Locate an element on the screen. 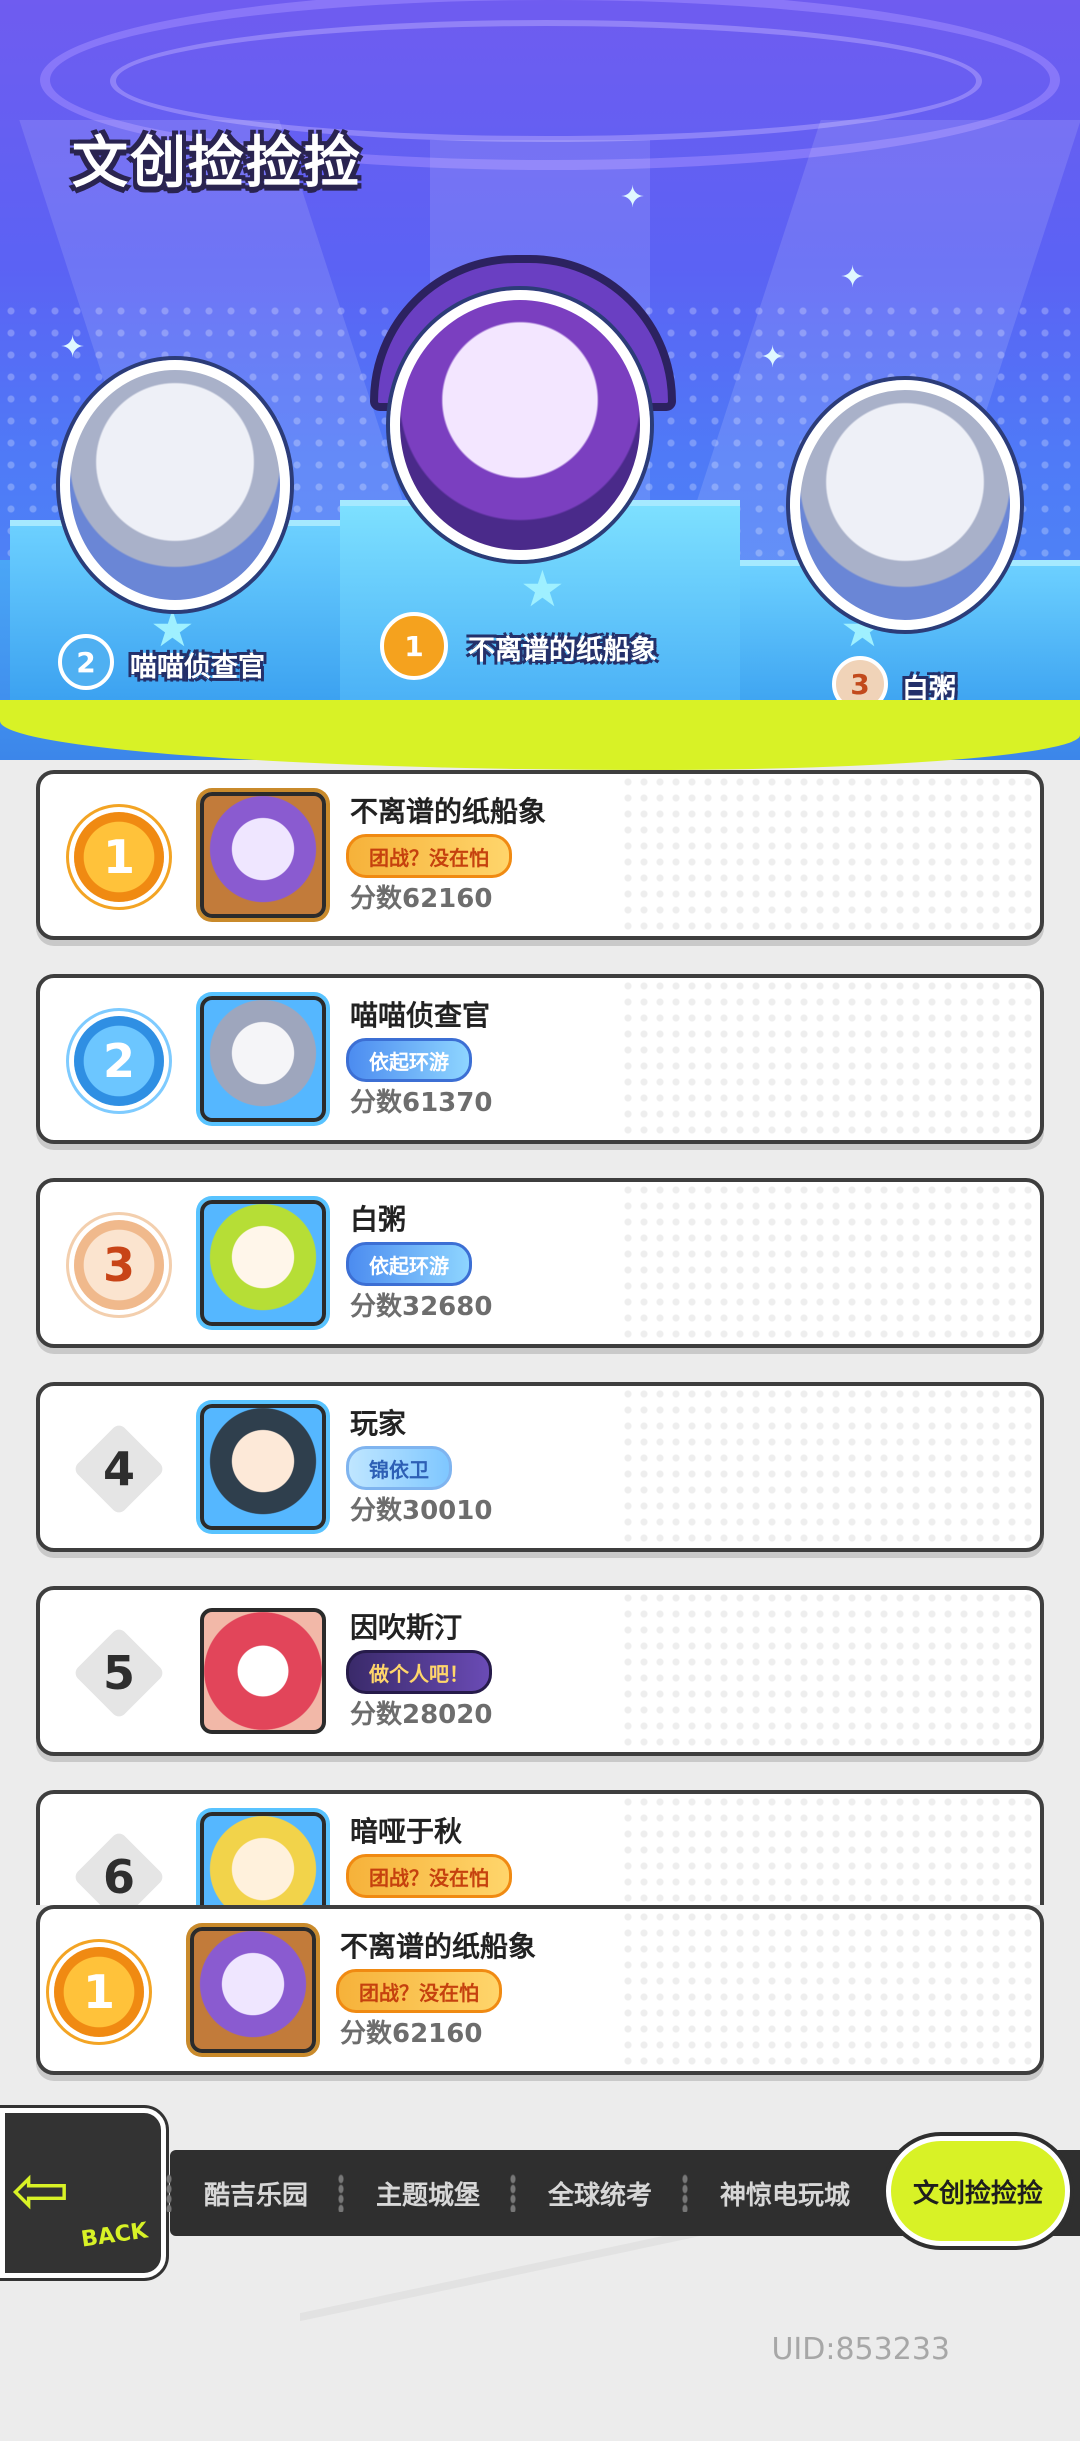 The image size is (1080, 2441). user-id-label: UID:853233 is located at coordinates (860, 2349).